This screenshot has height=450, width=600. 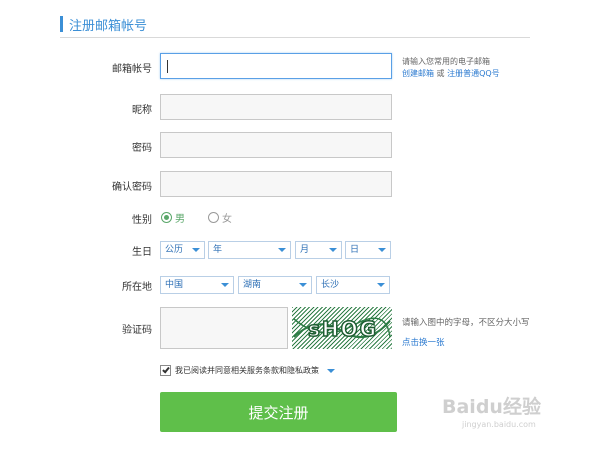 I want to click on birth-year-select: 年, so click(x=249, y=250).